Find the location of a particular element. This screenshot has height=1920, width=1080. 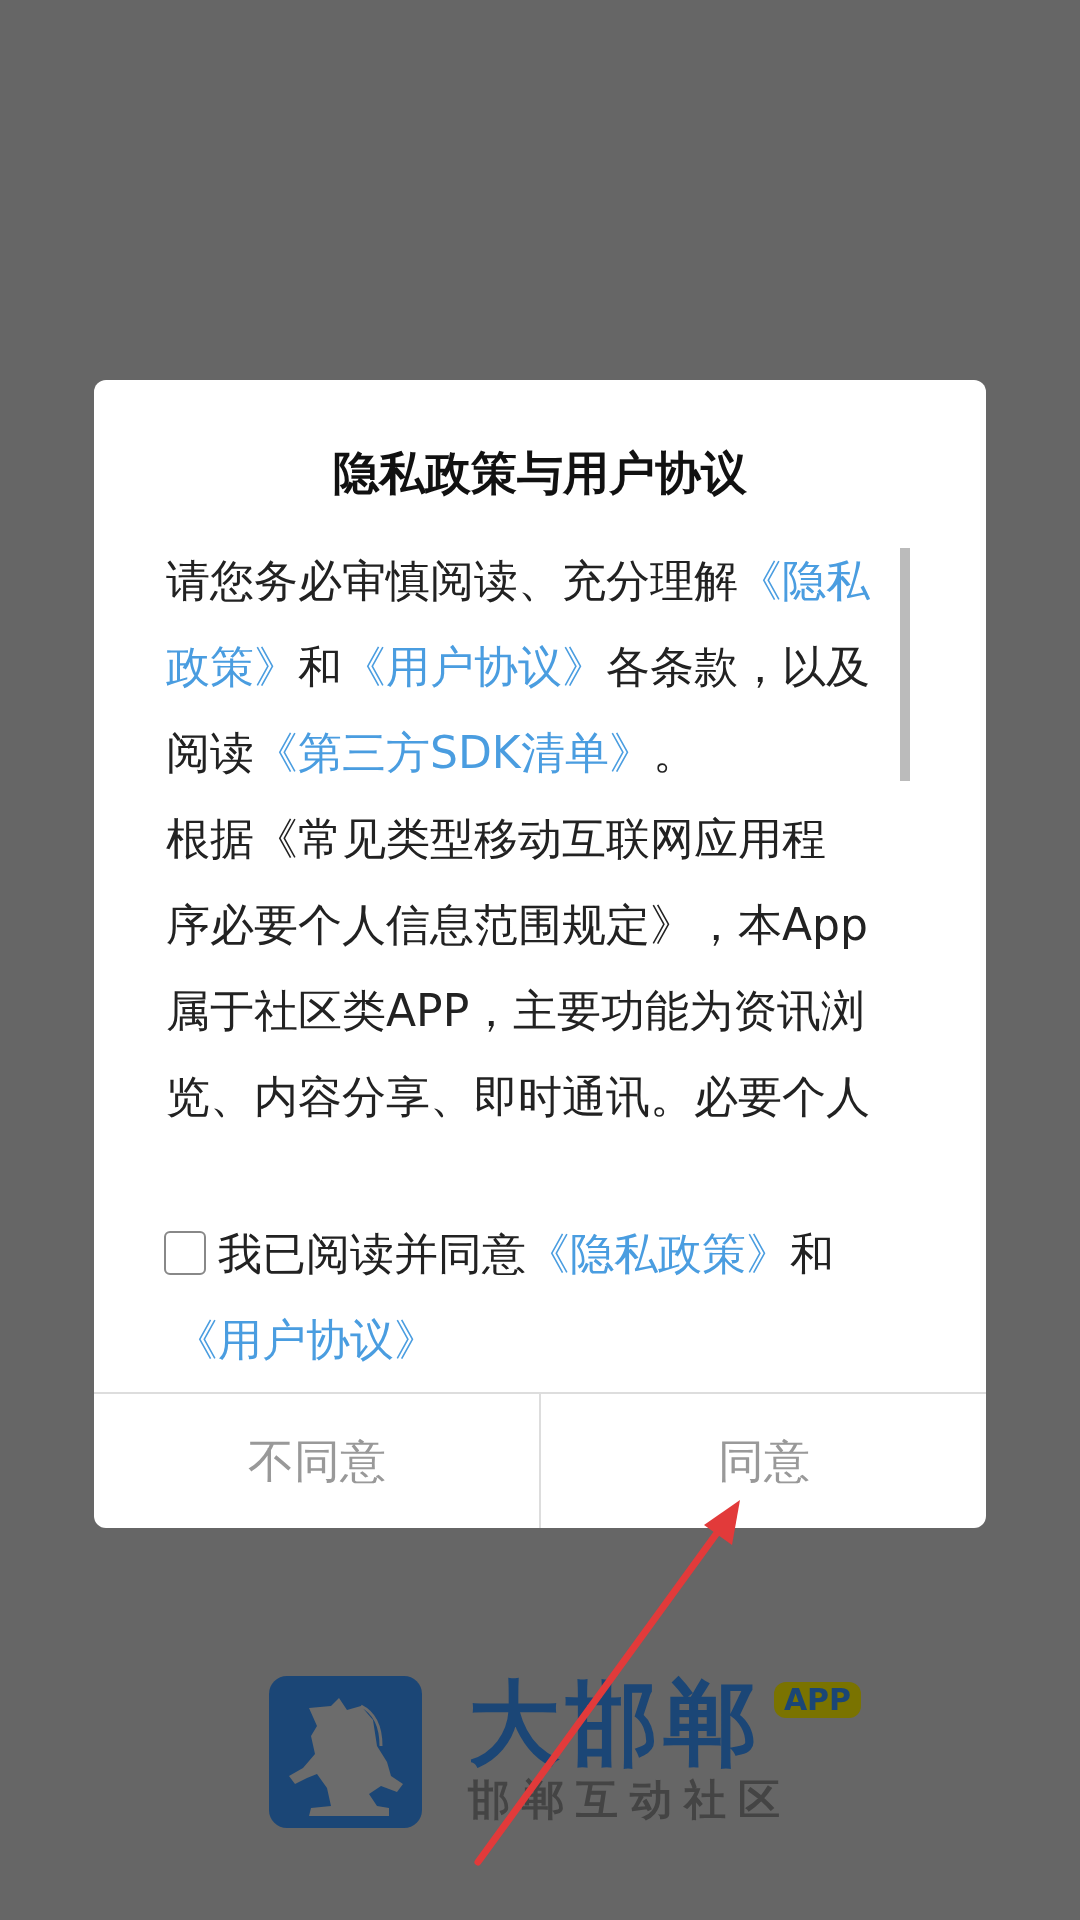

dialog-title: 隐私政策与用户协议 is located at coordinates (540, 473).